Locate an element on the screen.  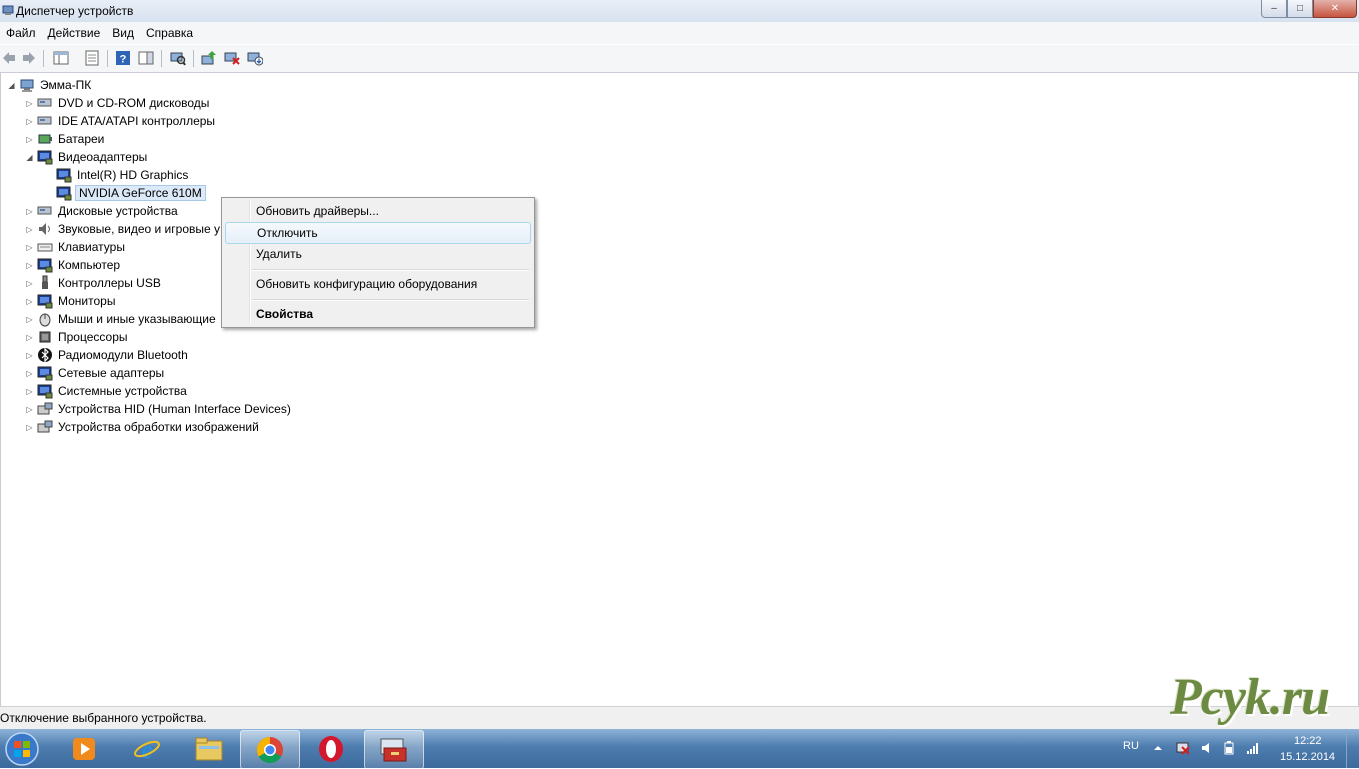
tree-category: ▷ Мониторы is located at coordinates (71, 301).